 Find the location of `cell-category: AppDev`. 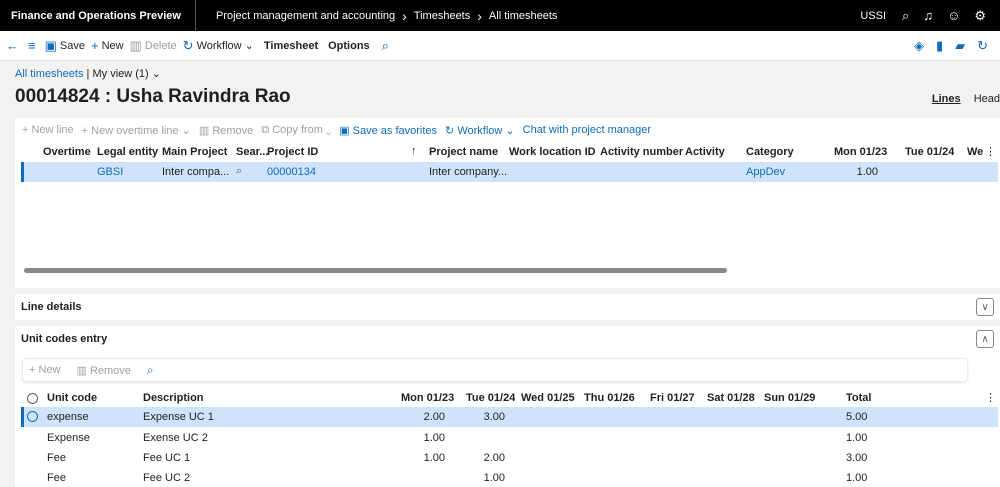

cell-category: AppDev is located at coordinates (765, 172).